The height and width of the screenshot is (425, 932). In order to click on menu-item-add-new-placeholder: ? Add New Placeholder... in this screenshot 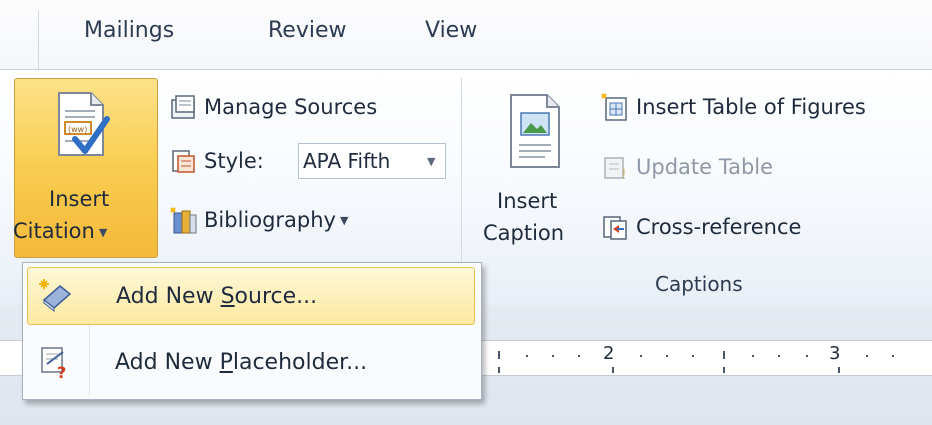, I will do `click(251, 362)`.